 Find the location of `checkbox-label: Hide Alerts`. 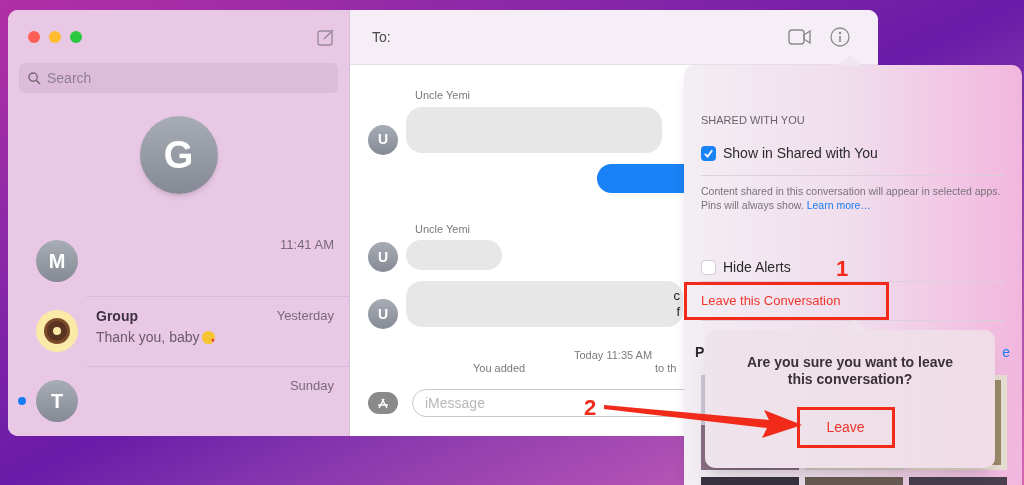

checkbox-label: Hide Alerts is located at coordinates (757, 267).